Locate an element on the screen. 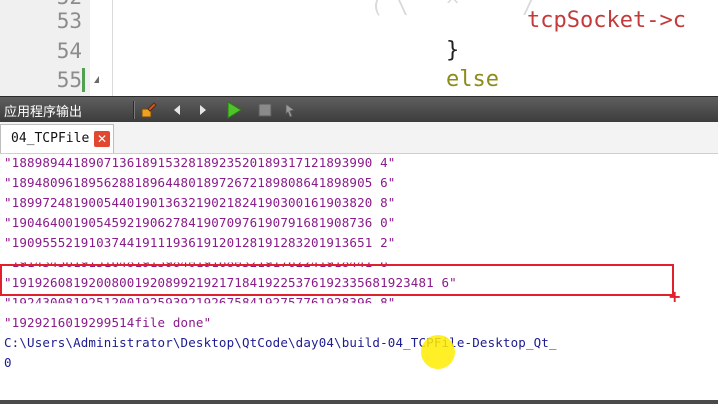 Image resolution: width=718 pixels, height=404 pixels. run-icon is located at coordinates (234, 110).